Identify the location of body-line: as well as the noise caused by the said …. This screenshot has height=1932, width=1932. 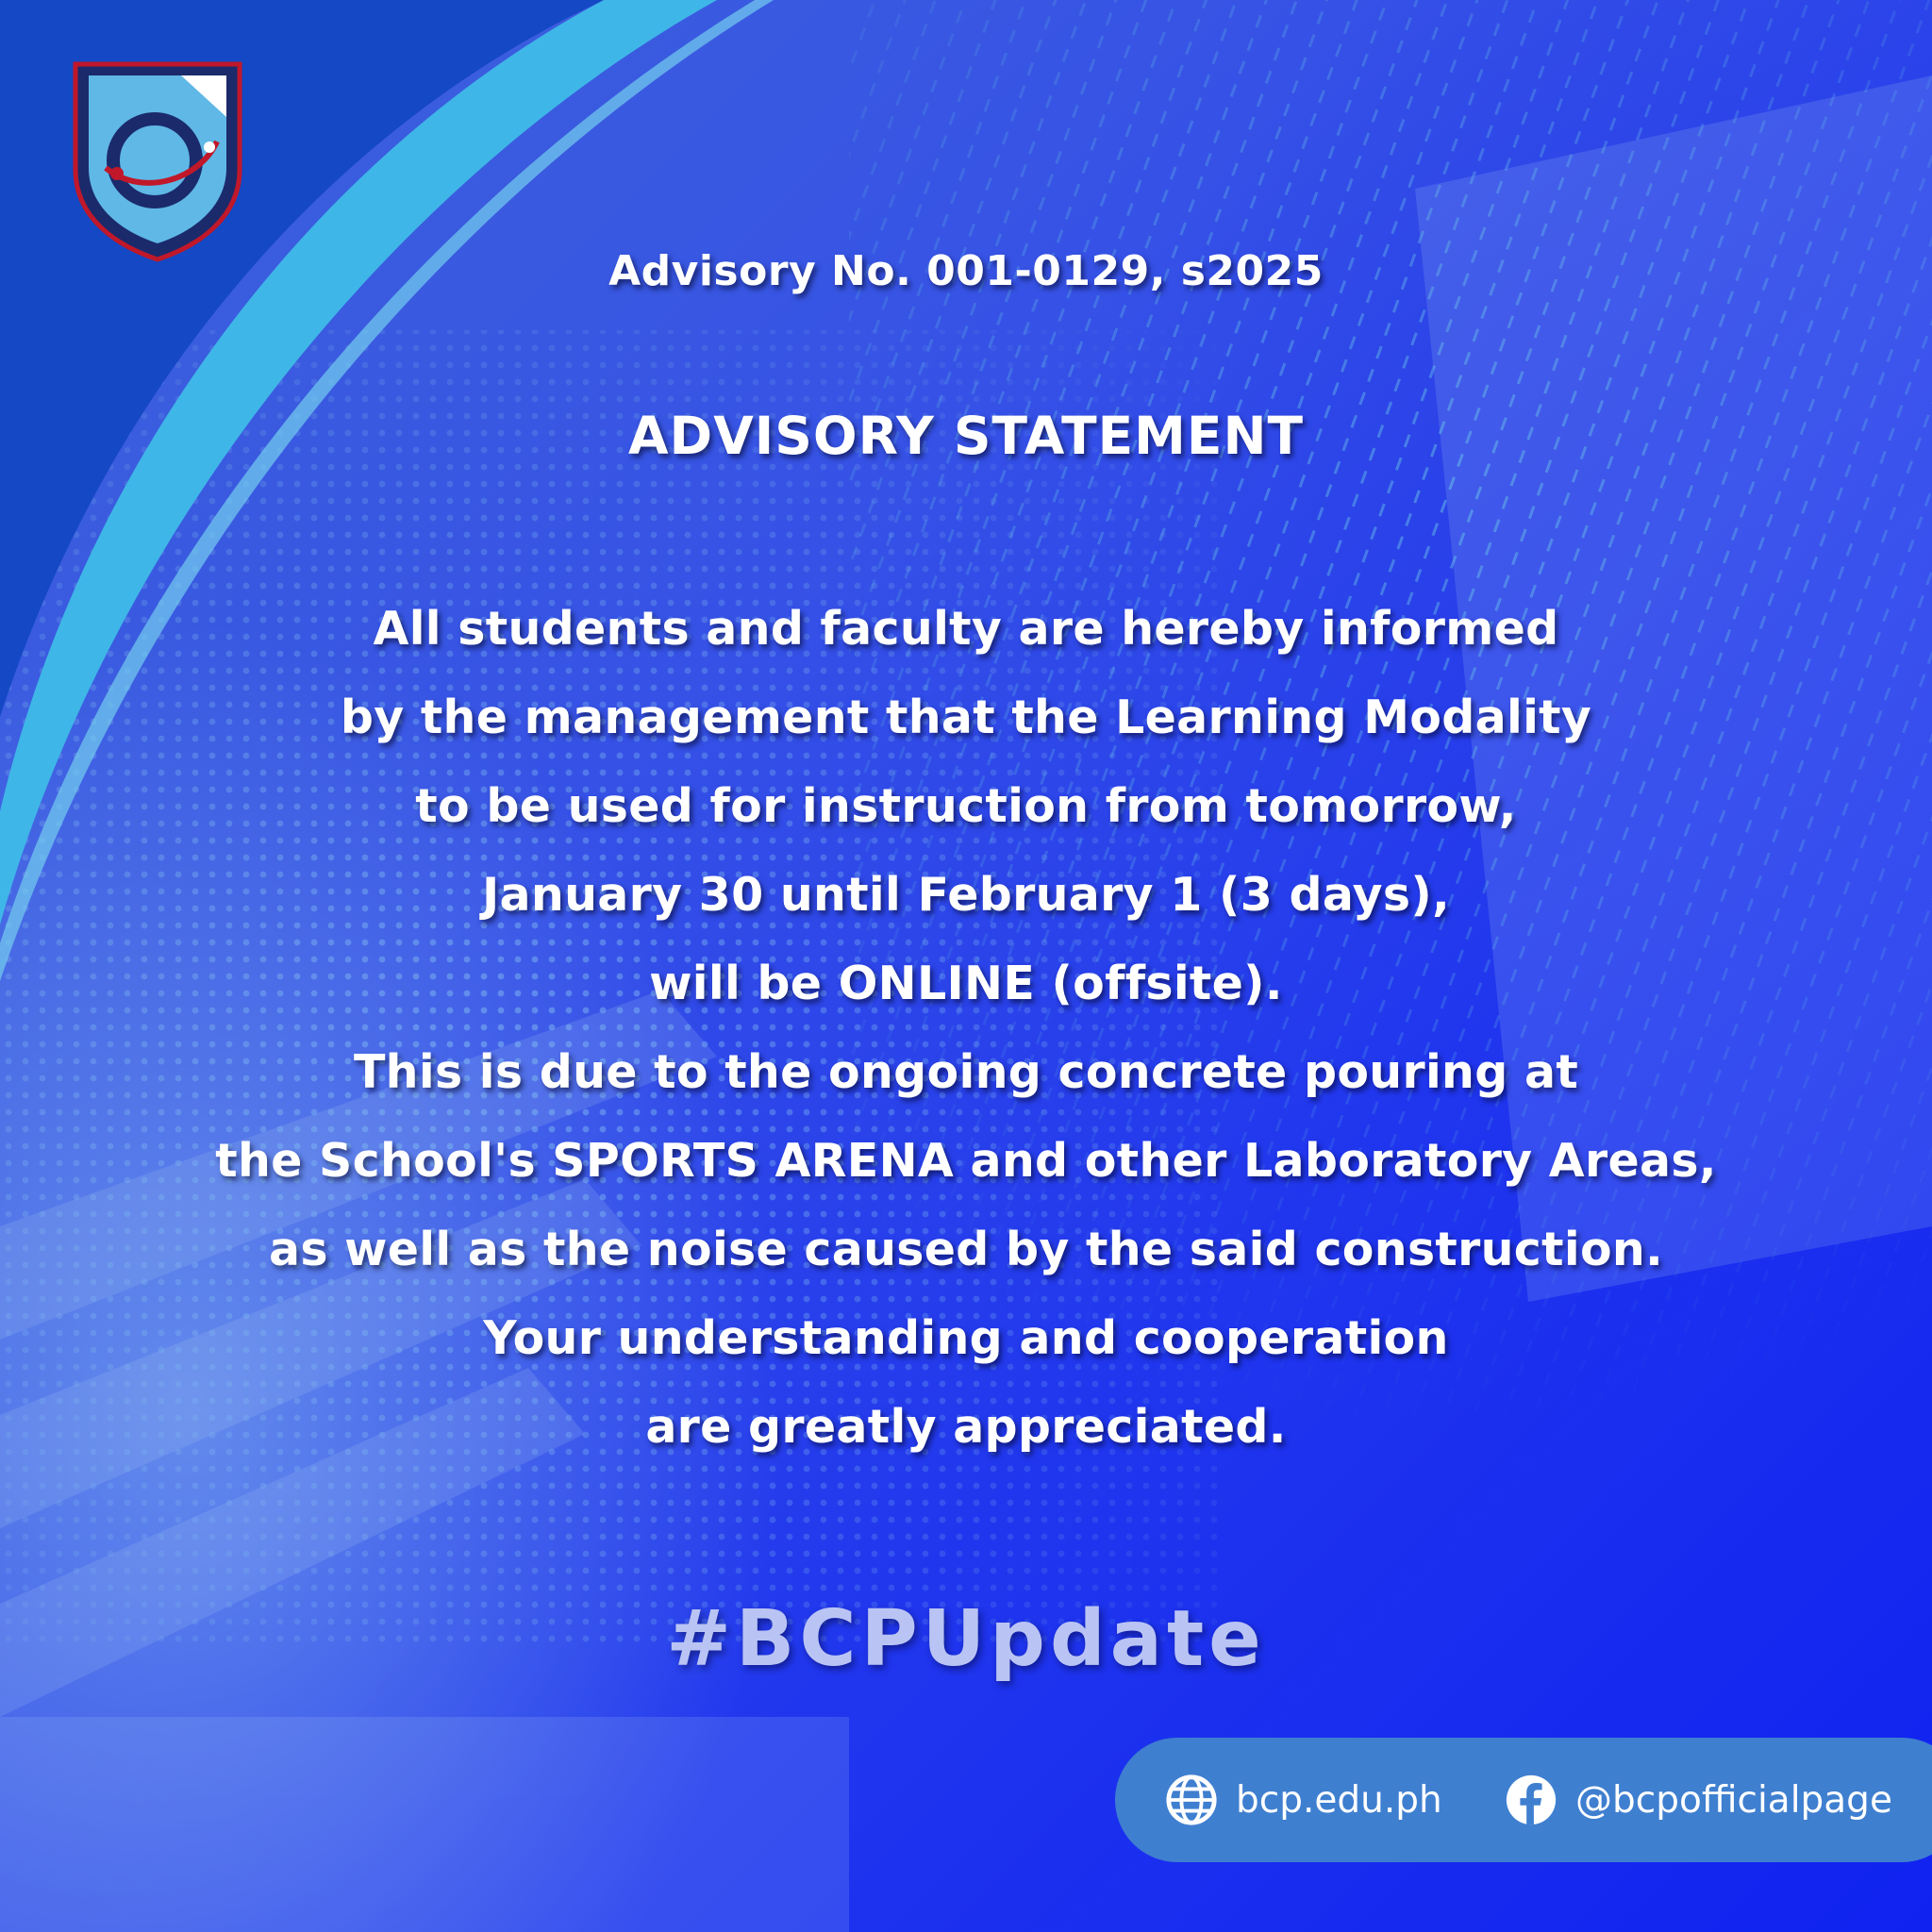
(966, 1250).